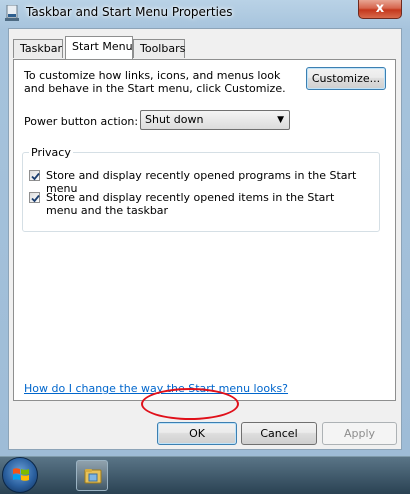 This screenshot has width=410, height=494. I want to click on start-button, so click(20, 475).